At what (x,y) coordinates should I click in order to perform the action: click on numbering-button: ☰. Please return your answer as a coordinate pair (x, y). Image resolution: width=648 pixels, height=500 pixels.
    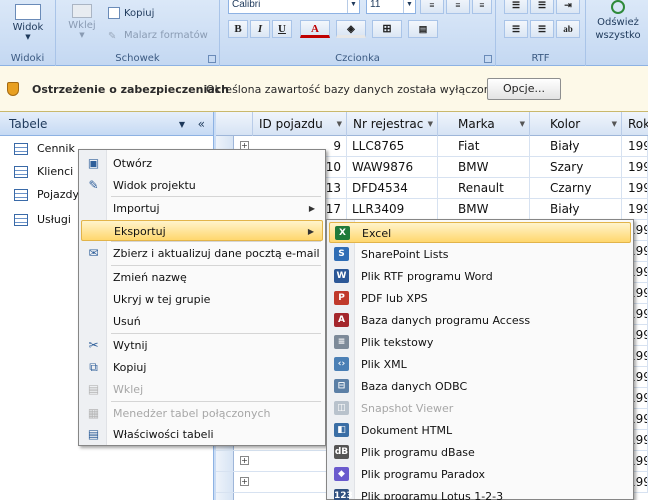
    Looking at the image, I should click on (542, 7).